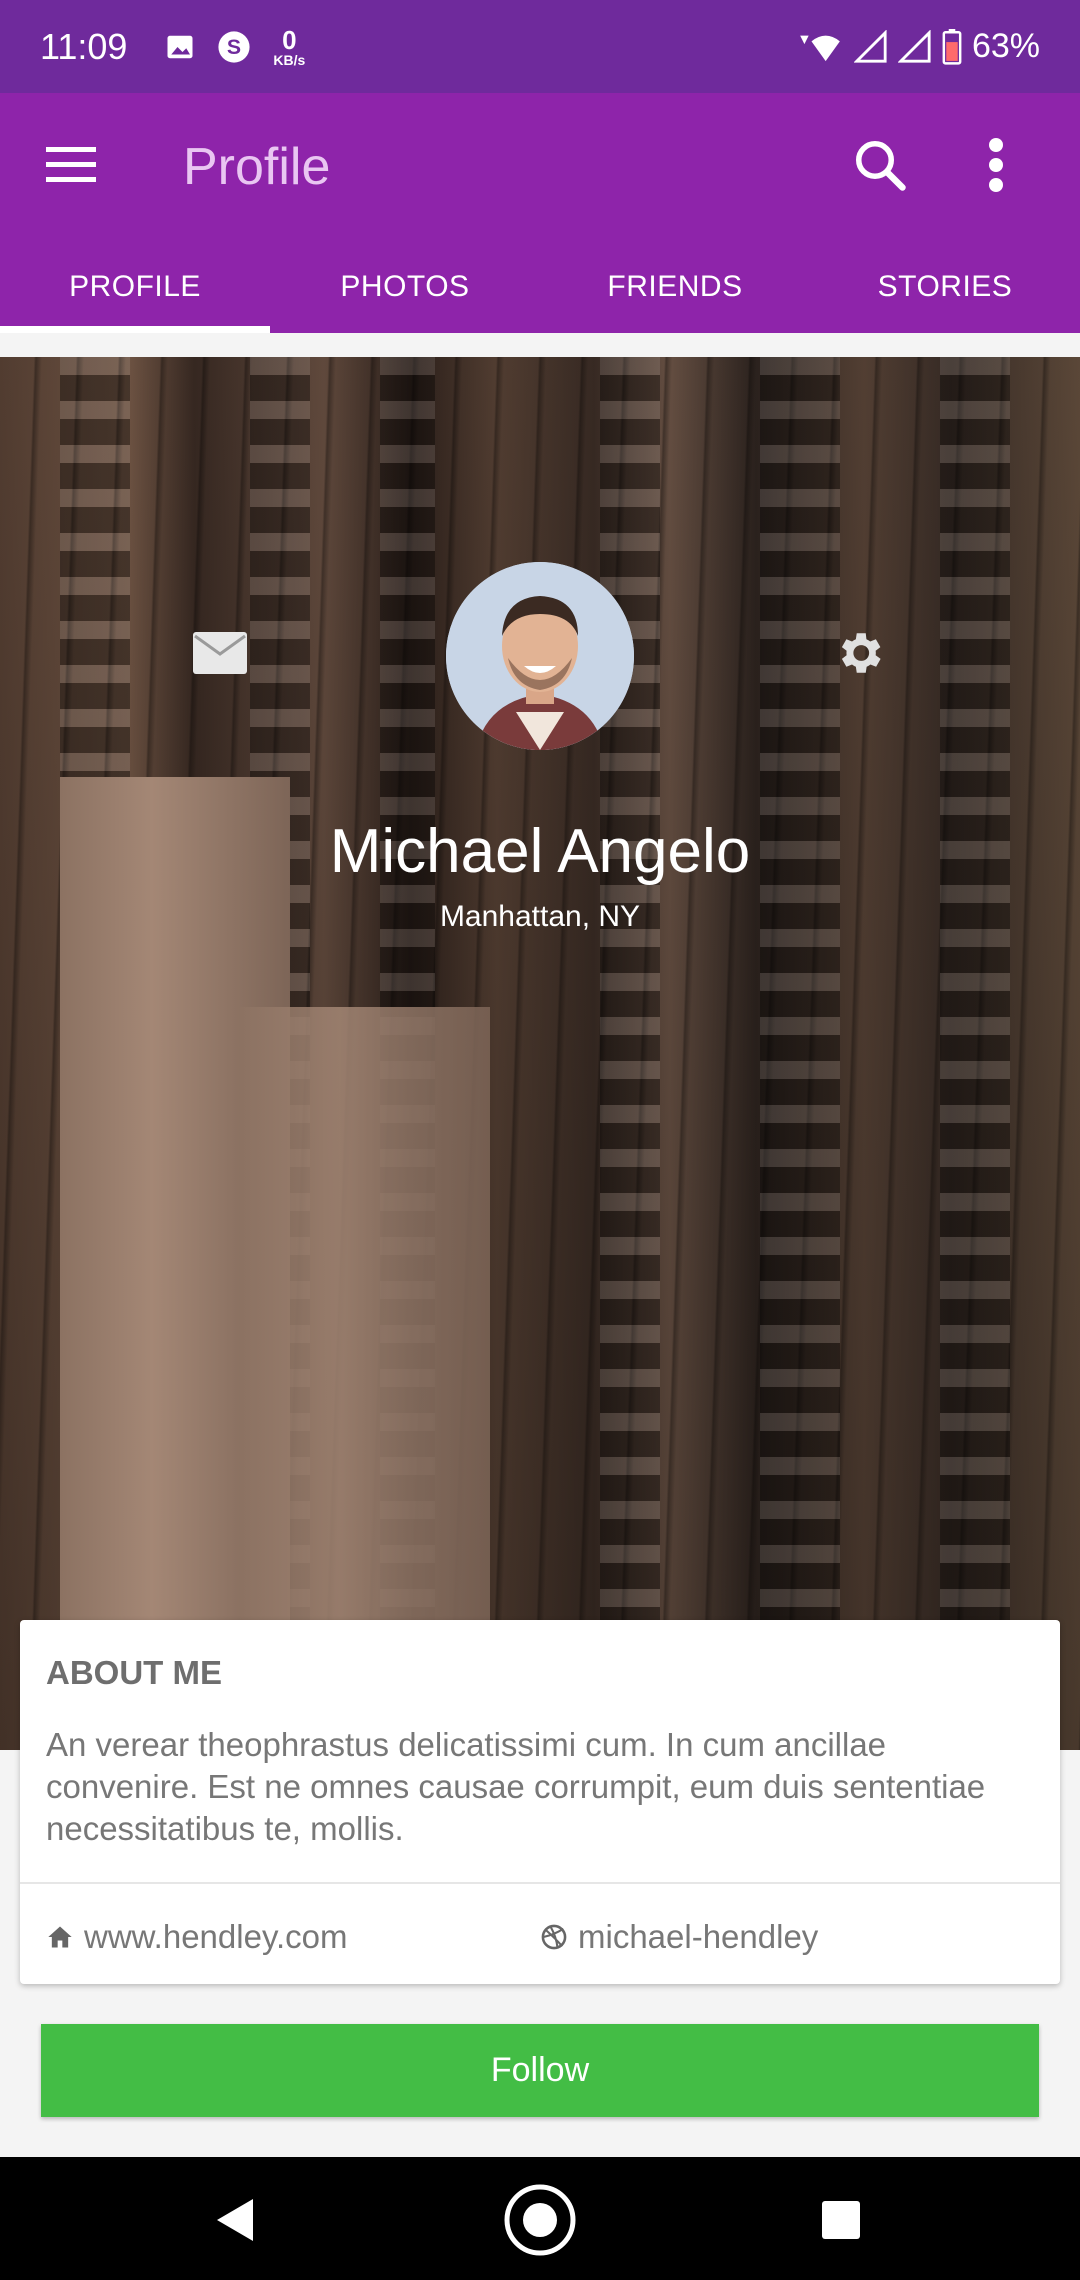  Describe the element at coordinates (554, 1937) in the screenshot. I see `dribbble-icon` at that location.